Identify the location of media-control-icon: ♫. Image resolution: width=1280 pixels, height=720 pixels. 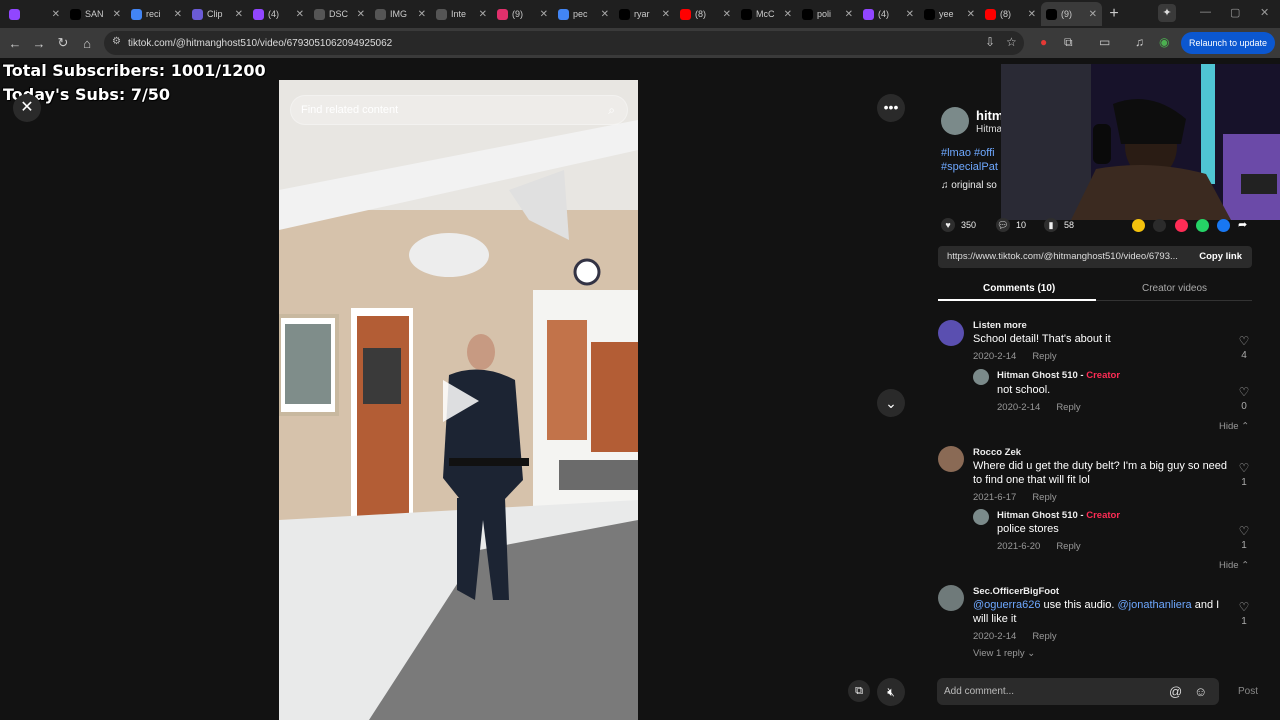
(1139, 42).